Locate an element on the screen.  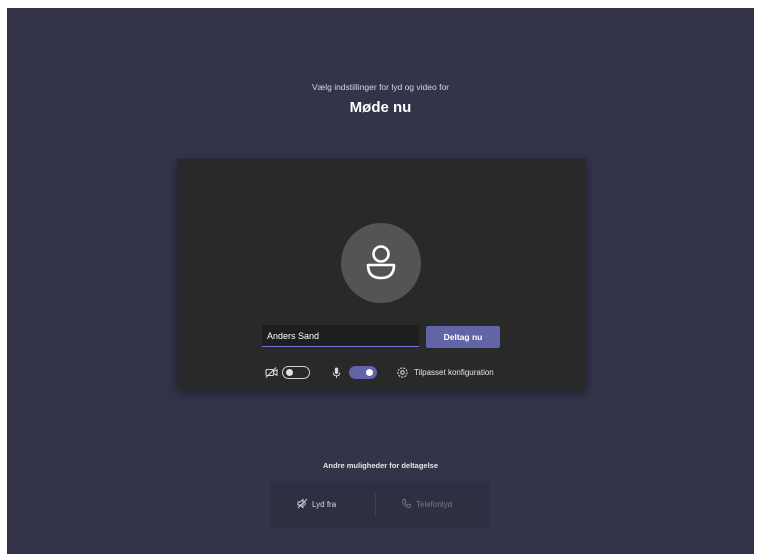
phone-audio-option: Telefonlyd is located at coordinates (426, 505).